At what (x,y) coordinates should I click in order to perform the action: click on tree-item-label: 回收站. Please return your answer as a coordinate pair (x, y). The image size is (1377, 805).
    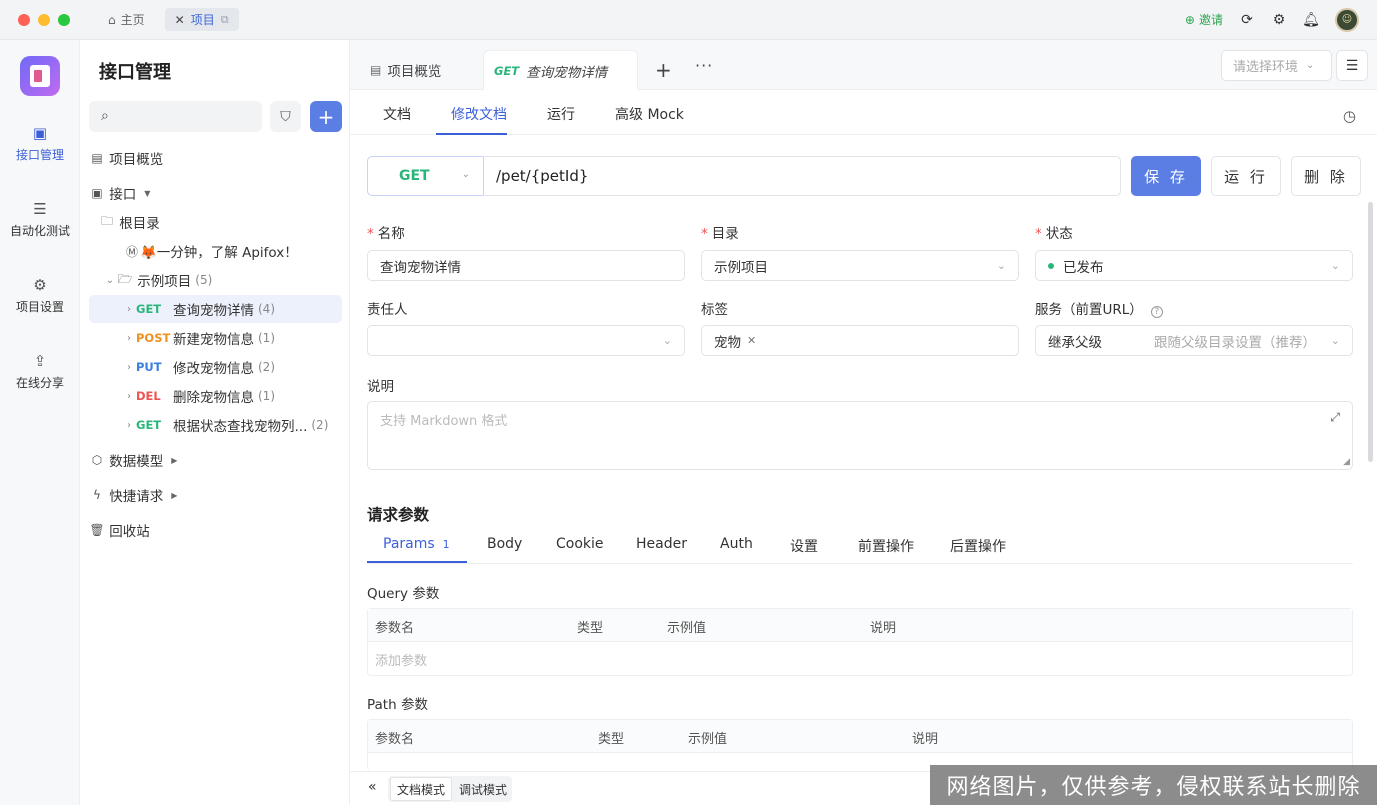
    Looking at the image, I should click on (129, 532).